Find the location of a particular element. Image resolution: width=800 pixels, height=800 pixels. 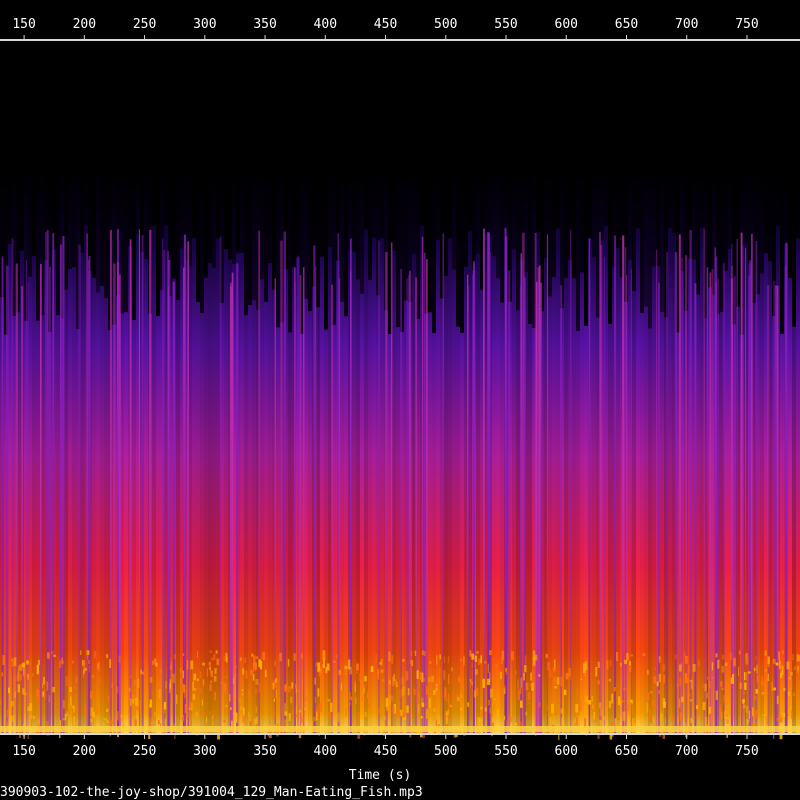

bottom-tick-label: 300 is located at coordinates (204, 751).